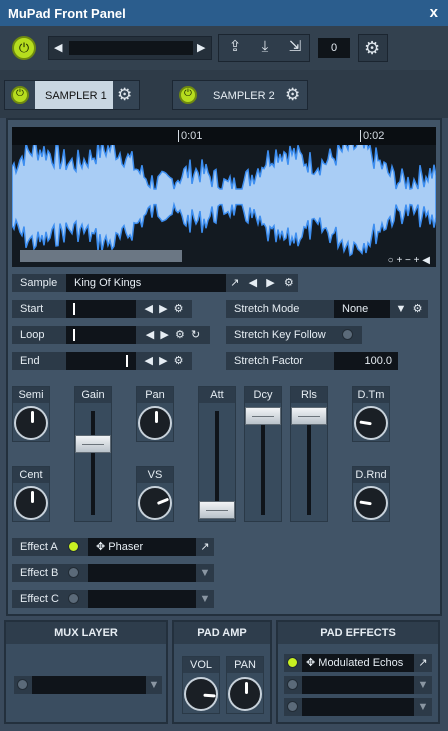  I want to click on effect-a-select: ✥ Phaser, so click(142, 547).